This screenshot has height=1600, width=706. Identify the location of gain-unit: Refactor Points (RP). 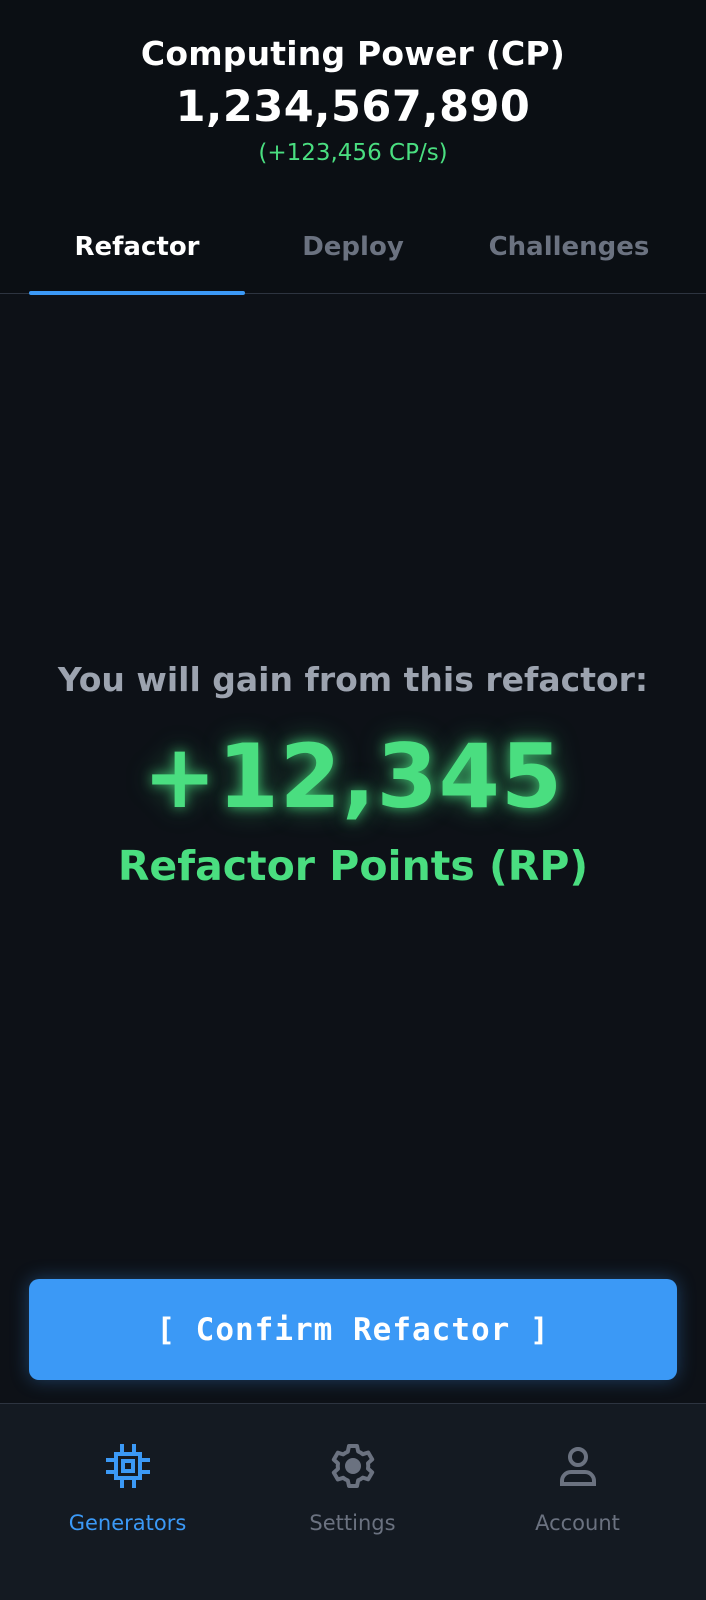
(353, 866).